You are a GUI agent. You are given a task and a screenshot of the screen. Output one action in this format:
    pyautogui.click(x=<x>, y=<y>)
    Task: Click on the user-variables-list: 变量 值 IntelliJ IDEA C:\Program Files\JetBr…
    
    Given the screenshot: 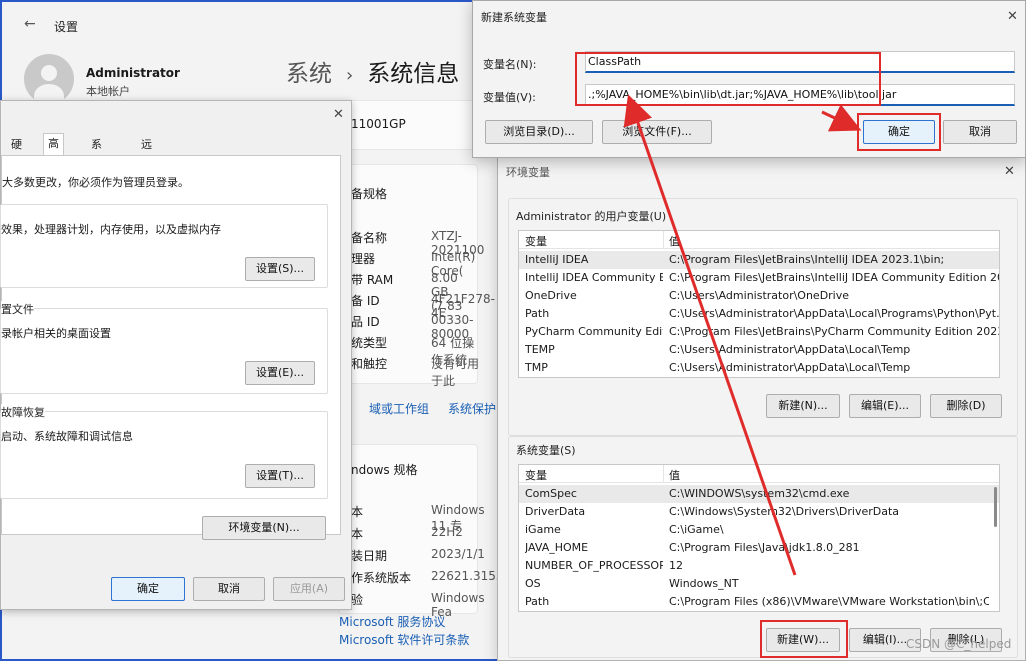 What is the action you would take?
    pyautogui.click(x=759, y=304)
    